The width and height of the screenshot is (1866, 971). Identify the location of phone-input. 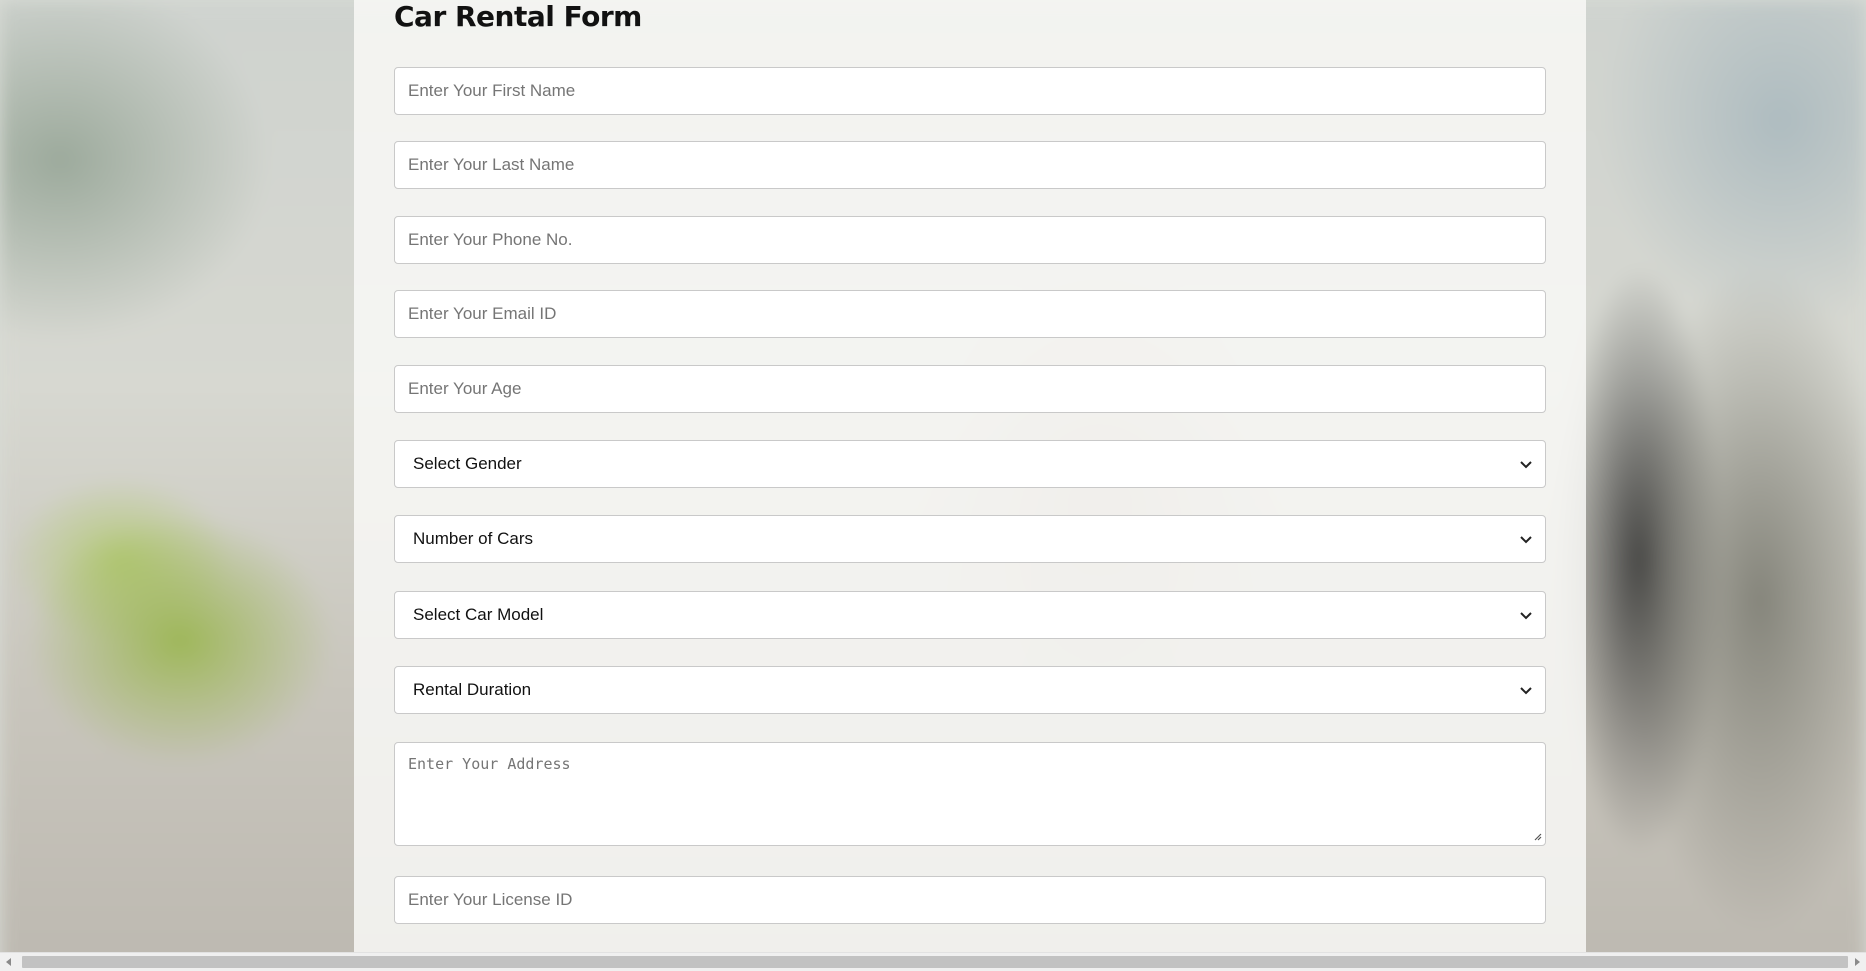
(970, 240).